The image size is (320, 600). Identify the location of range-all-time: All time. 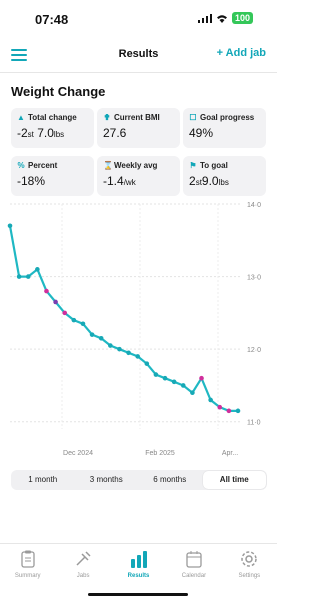
(234, 480).